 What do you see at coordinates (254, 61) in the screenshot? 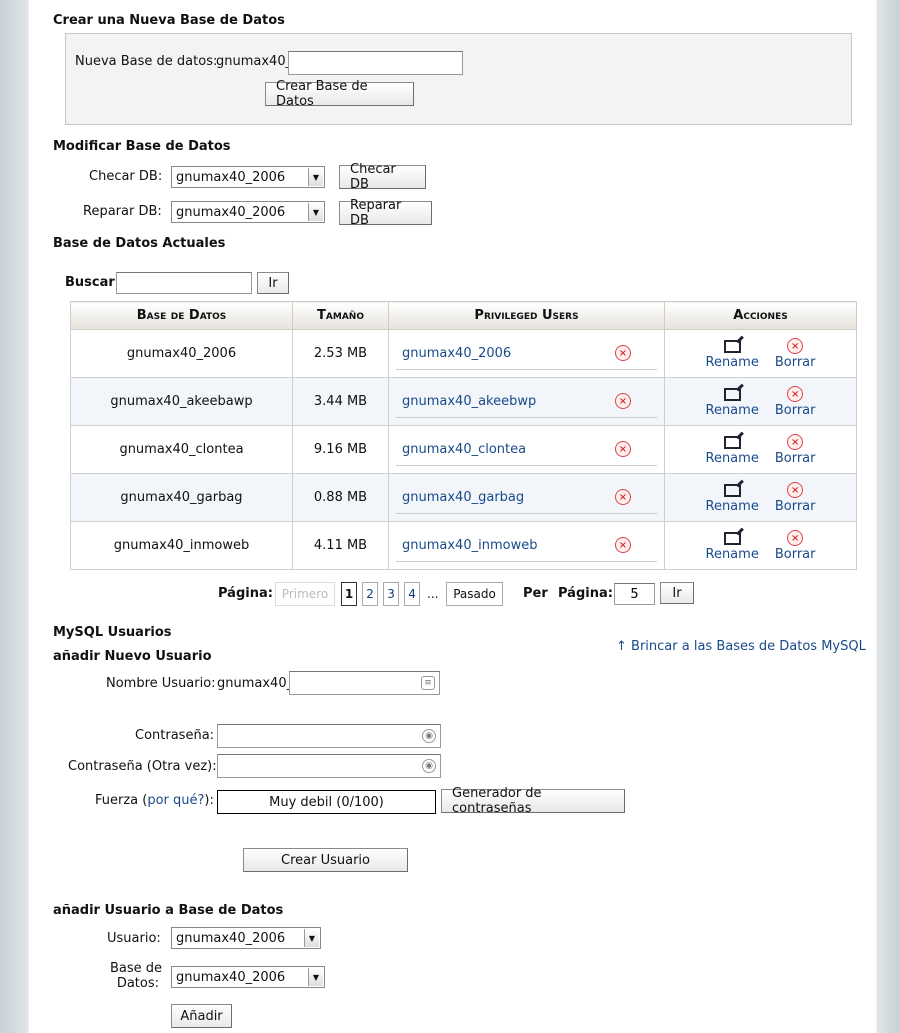
I see `new-db-prefix: gnumax40_` at bounding box center [254, 61].